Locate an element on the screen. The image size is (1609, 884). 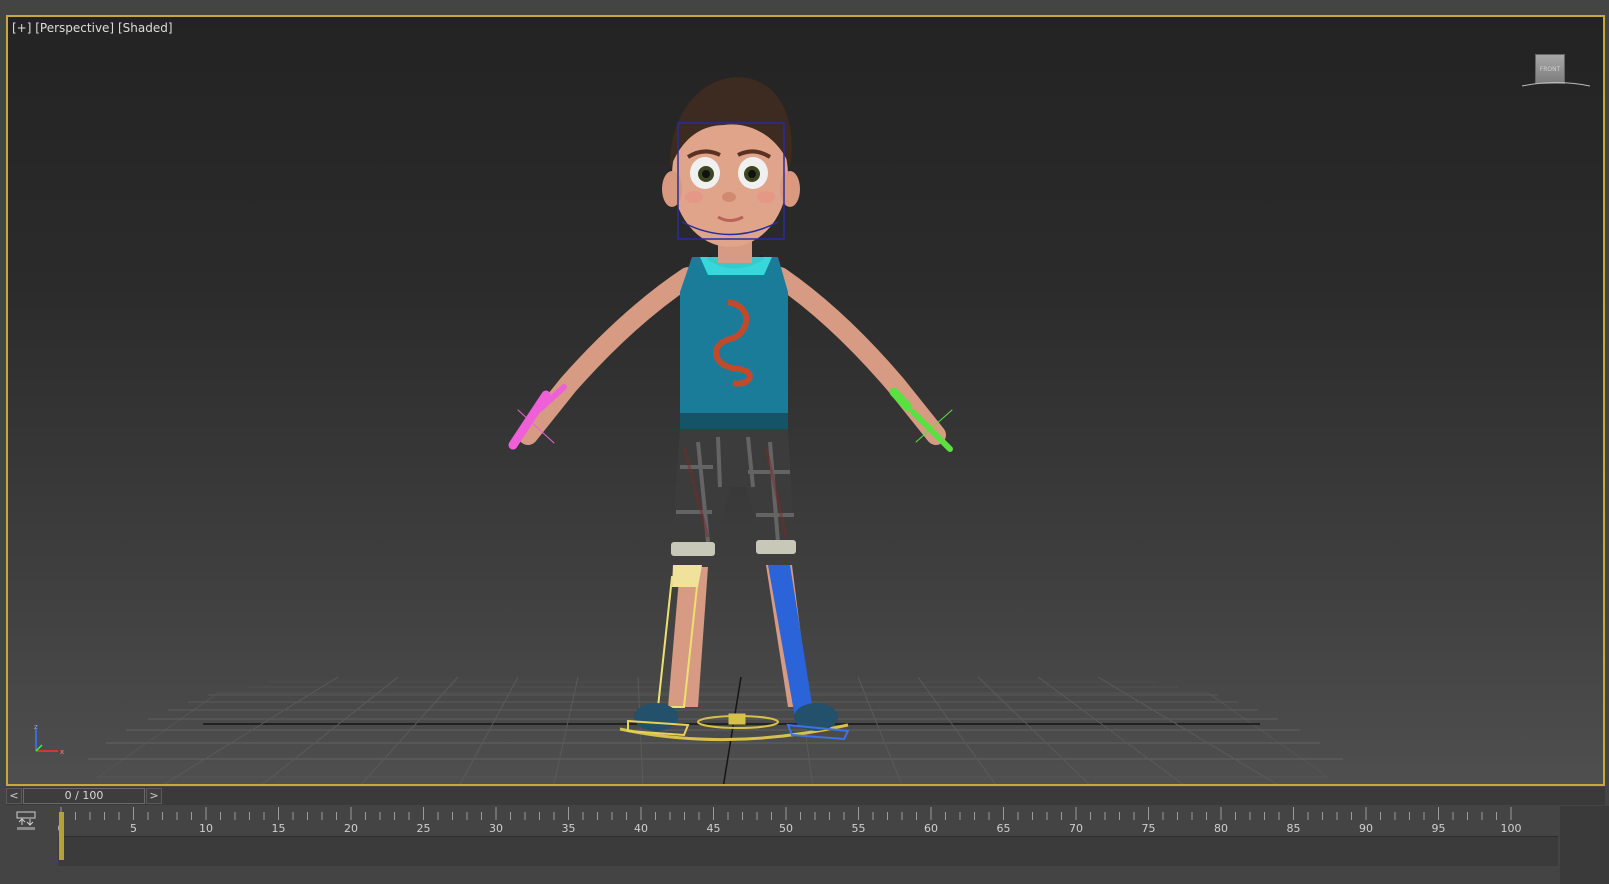
head is located at coordinates (731, 170).